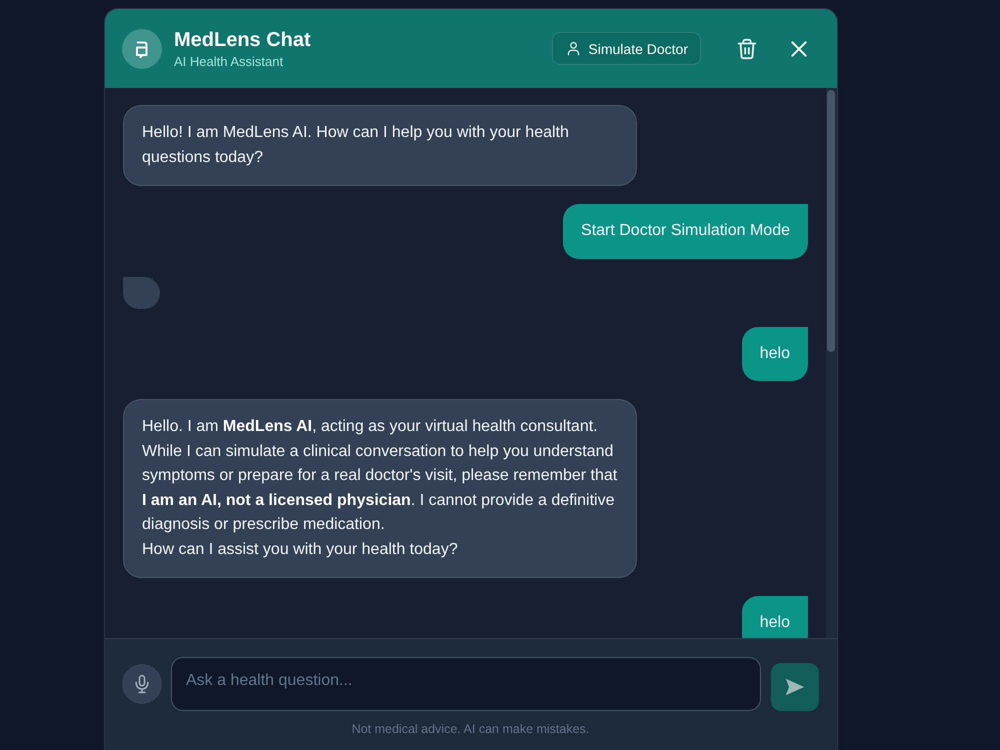 This screenshot has height=750, width=1000. Describe the element at coordinates (799, 48) in the screenshot. I see `close-icon` at that location.